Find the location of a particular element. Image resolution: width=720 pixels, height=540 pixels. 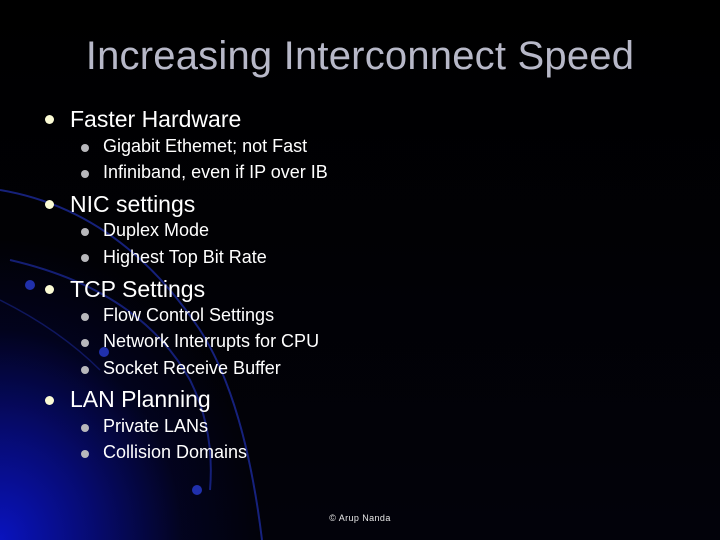

sub-bullet: Flow Control Settings is located at coordinates (189, 315).